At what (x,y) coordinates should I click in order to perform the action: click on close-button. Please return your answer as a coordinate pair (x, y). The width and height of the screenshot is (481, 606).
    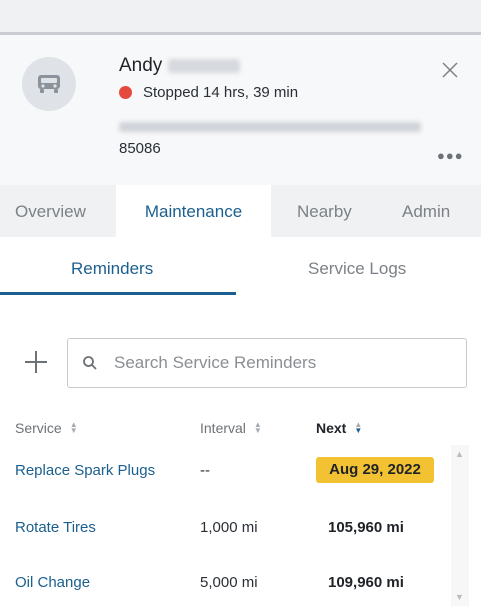
    Looking at the image, I should click on (450, 70).